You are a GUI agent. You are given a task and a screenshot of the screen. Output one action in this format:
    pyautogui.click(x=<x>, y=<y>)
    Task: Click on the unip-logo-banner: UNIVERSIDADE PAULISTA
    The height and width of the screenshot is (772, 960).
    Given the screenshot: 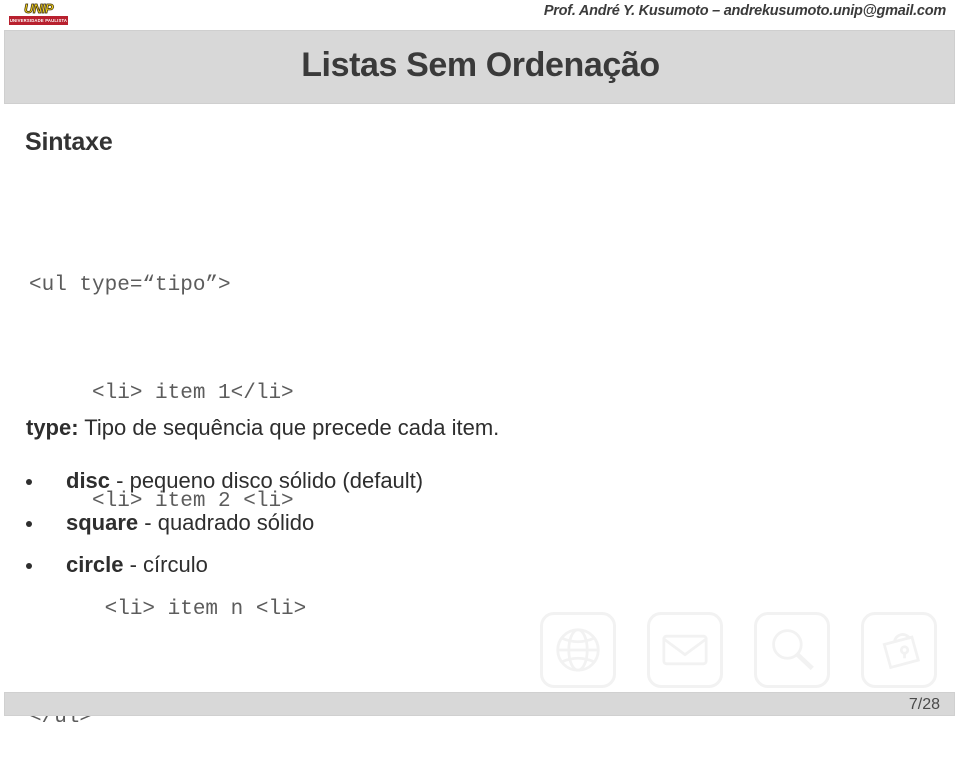 What is the action you would take?
    pyautogui.click(x=38, y=20)
    